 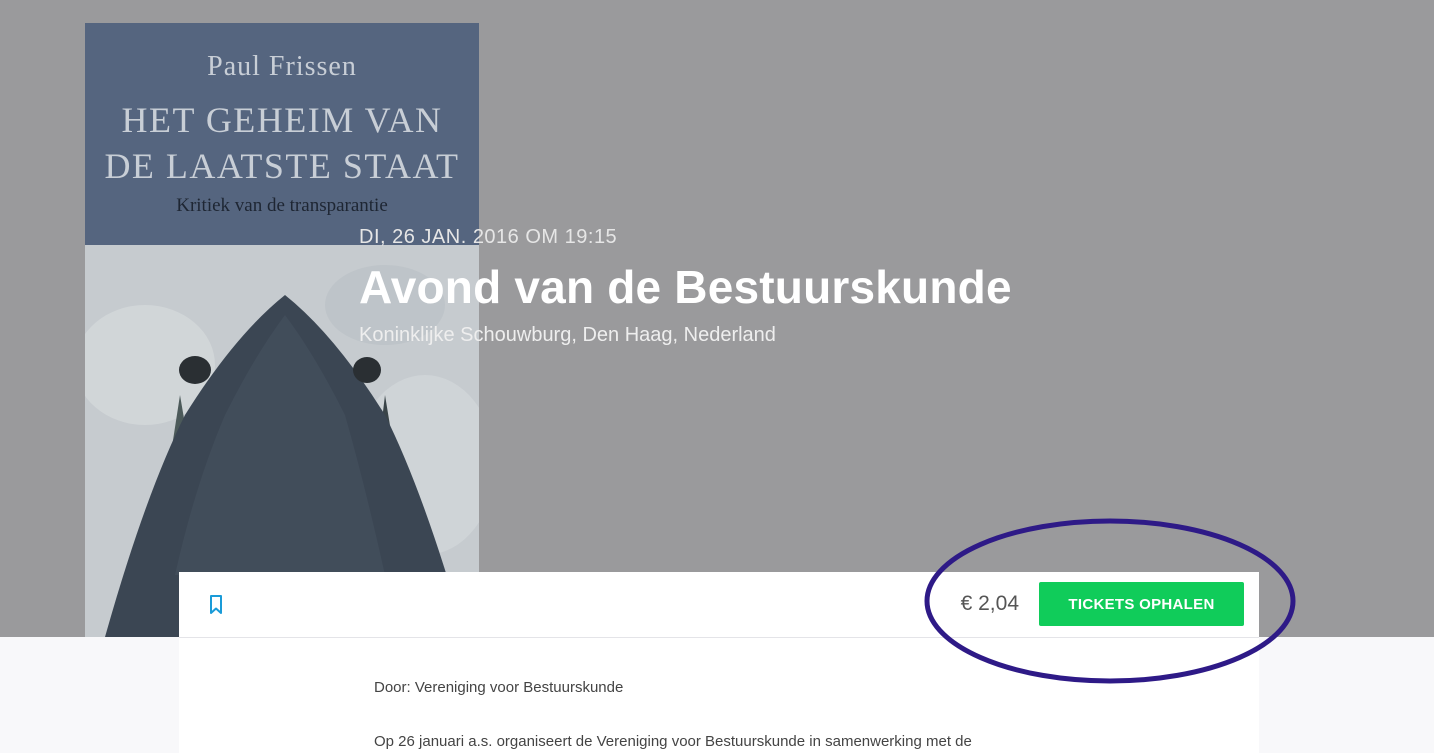 What do you see at coordinates (282, 66) in the screenshot?
I see `cover-author: Paul Frissen` at bounding box center [282, 66].